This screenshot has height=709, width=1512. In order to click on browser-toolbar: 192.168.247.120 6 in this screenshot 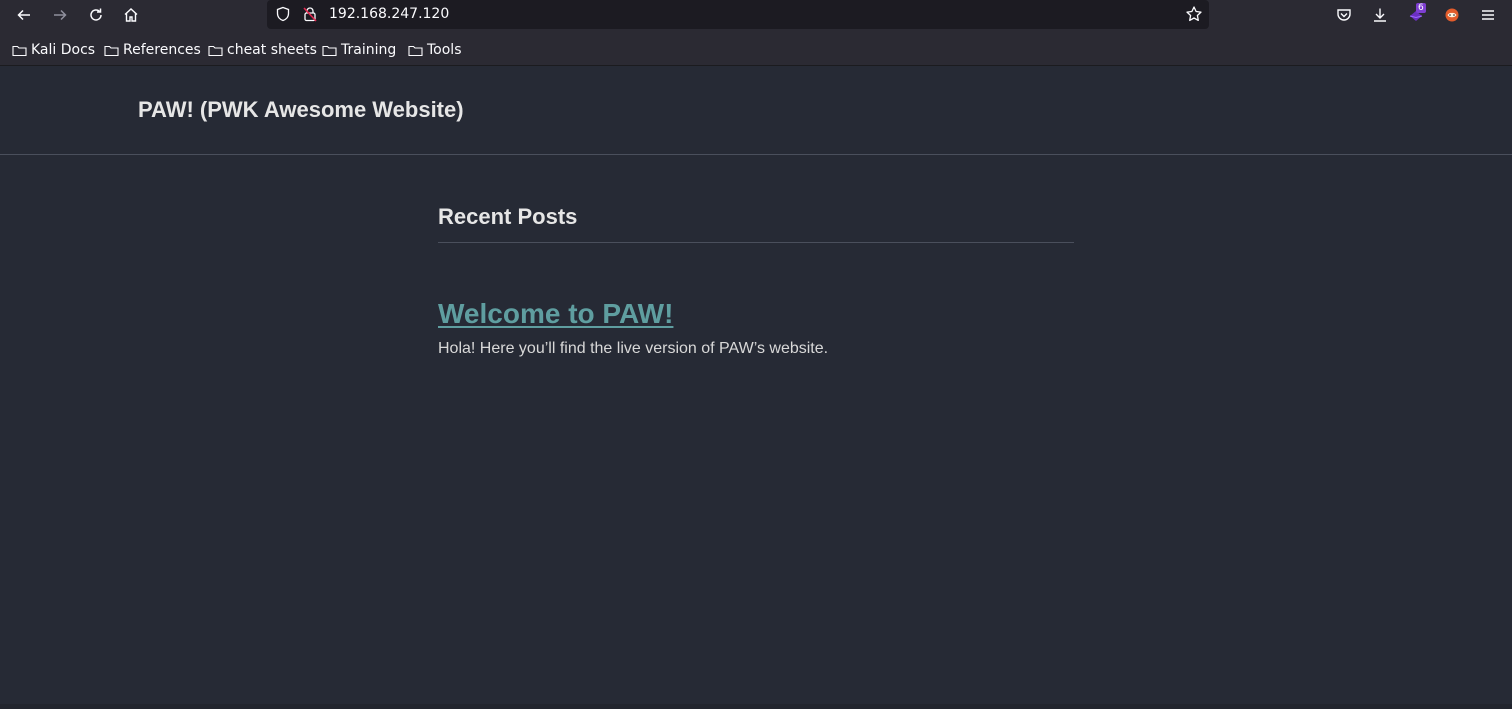, I will do `click(756, 15)`.